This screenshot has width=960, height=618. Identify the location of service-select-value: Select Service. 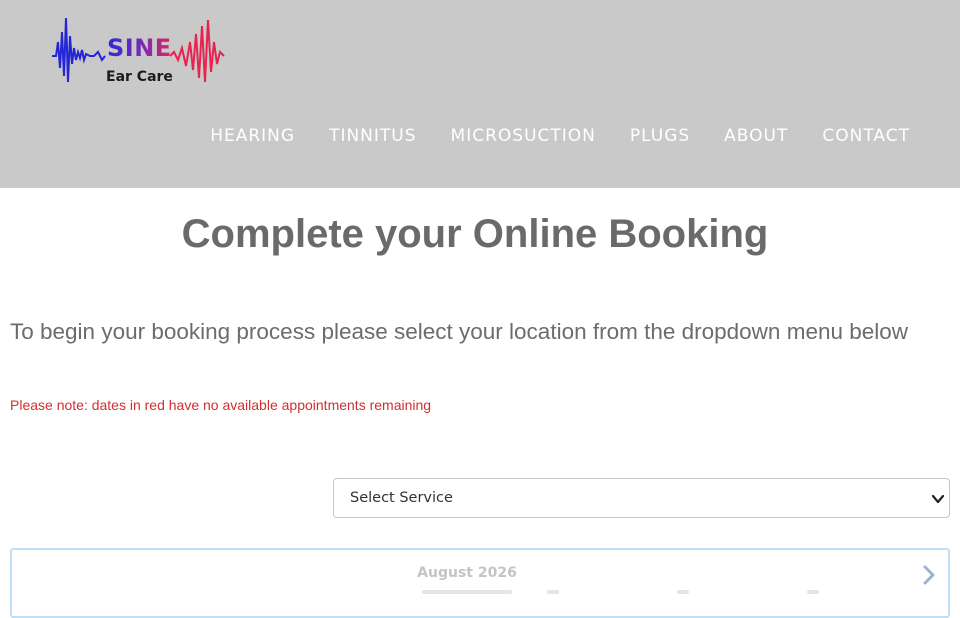
(401, 498).